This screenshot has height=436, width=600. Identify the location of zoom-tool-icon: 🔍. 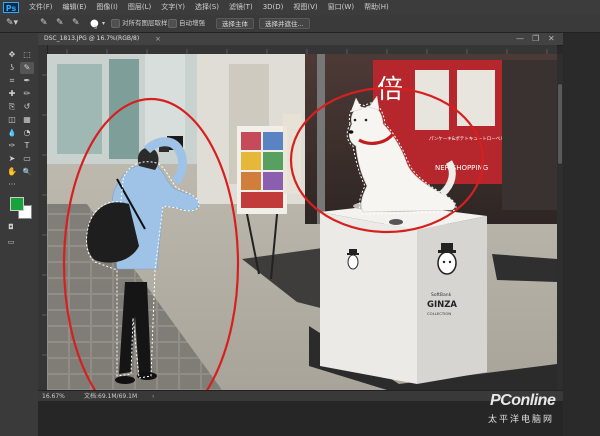
(27, 172).